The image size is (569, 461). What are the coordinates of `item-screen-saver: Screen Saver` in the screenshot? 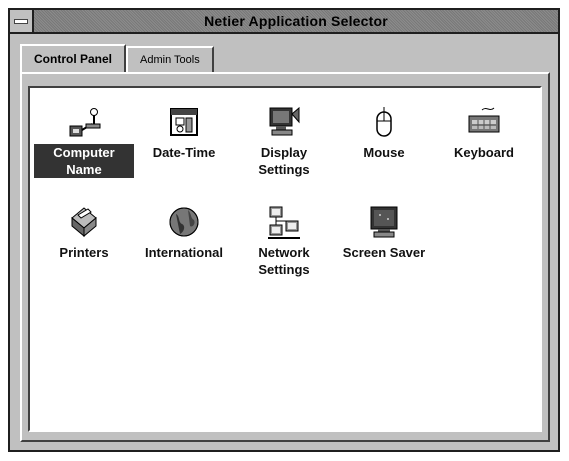 It's located at (384, 254).